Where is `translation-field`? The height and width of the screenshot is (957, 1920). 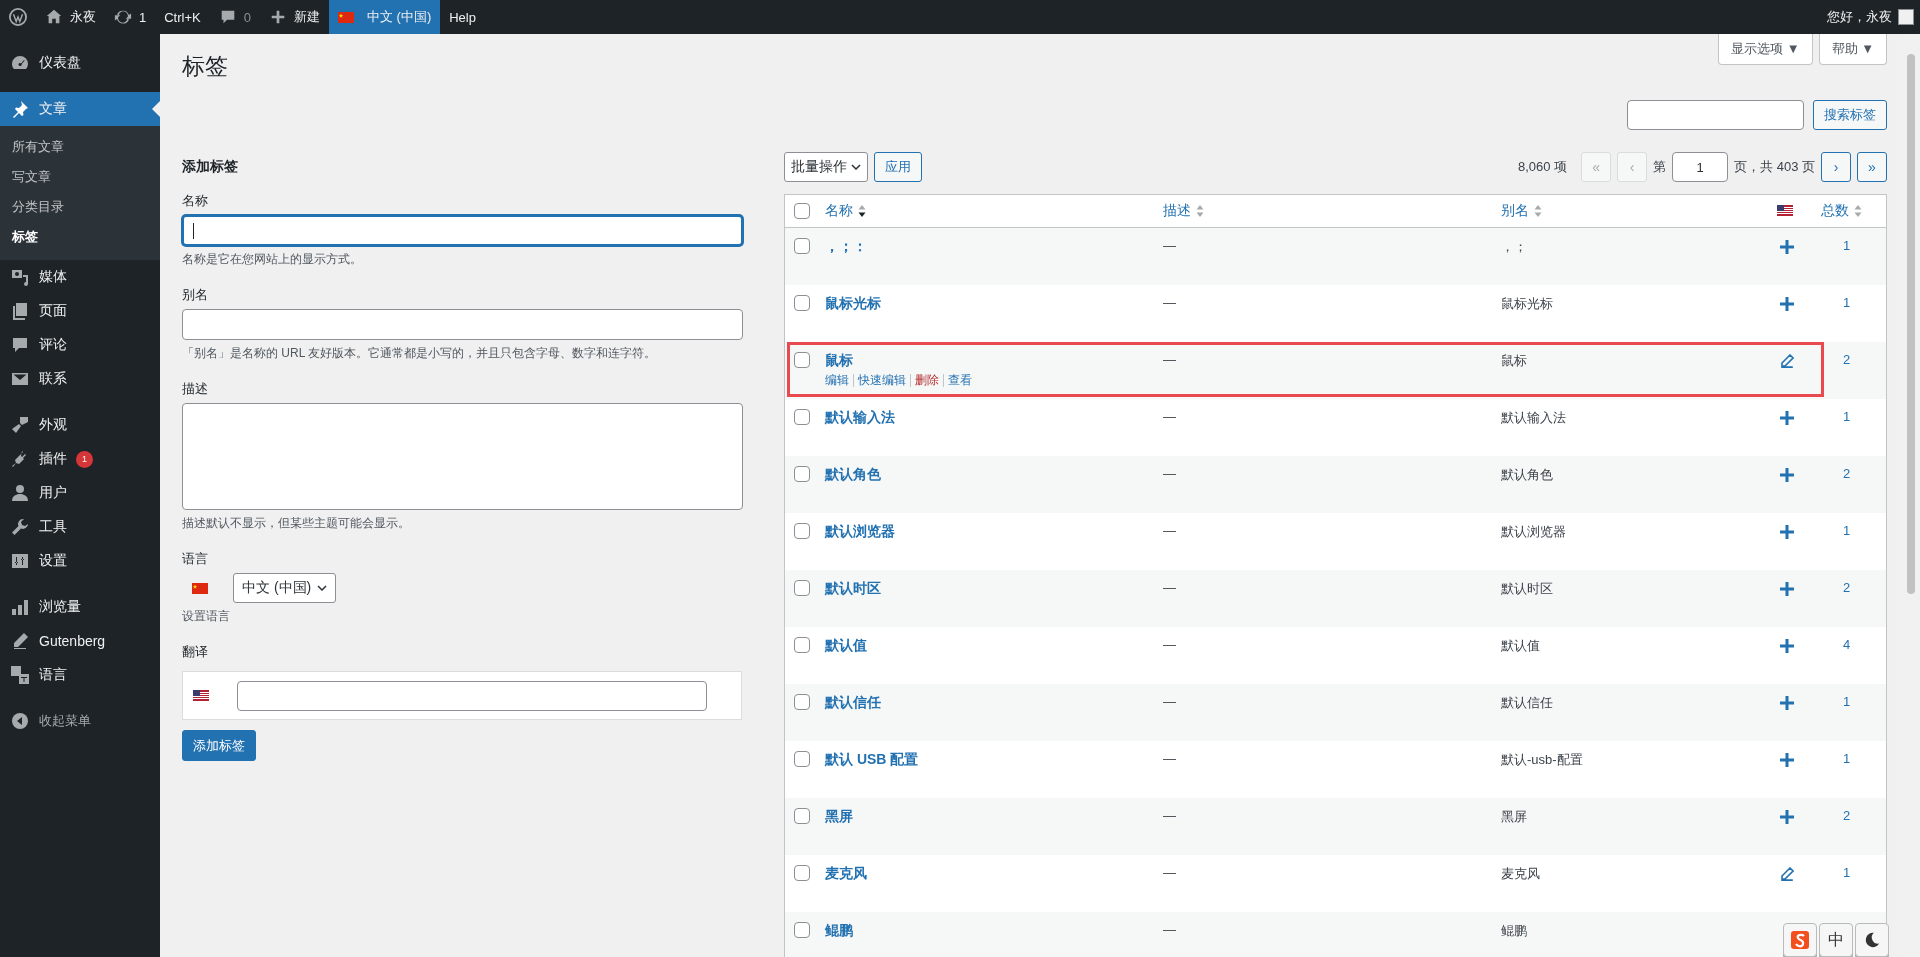
translation-field is located at coordinates (472, 695).